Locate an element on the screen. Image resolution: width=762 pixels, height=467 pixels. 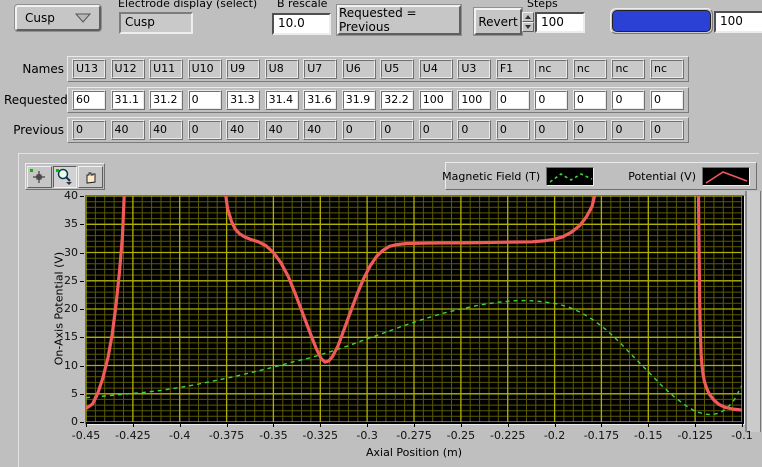
requested-equals-previous-button: Requested = Previous is located at coordinates (399, 20).